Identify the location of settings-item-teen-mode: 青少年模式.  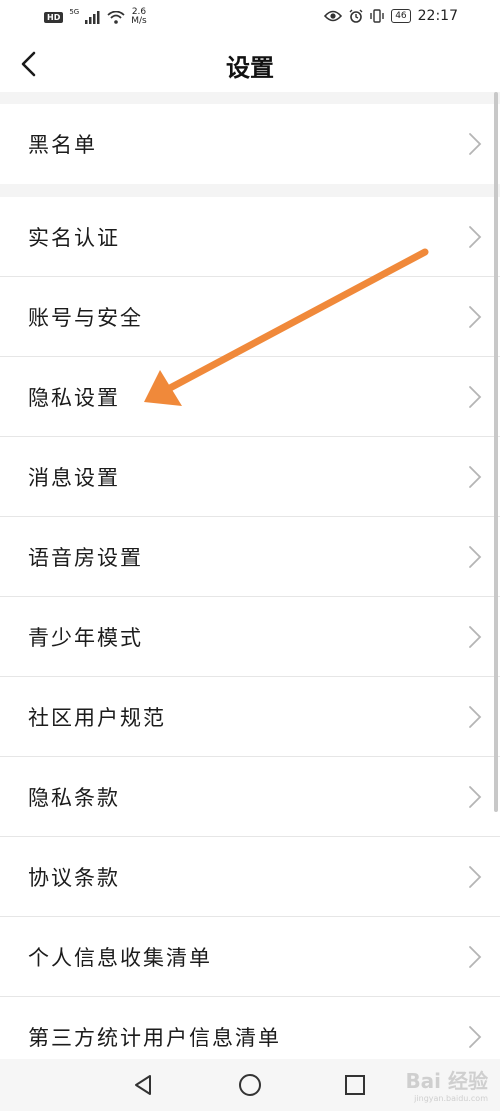
(250, 637).